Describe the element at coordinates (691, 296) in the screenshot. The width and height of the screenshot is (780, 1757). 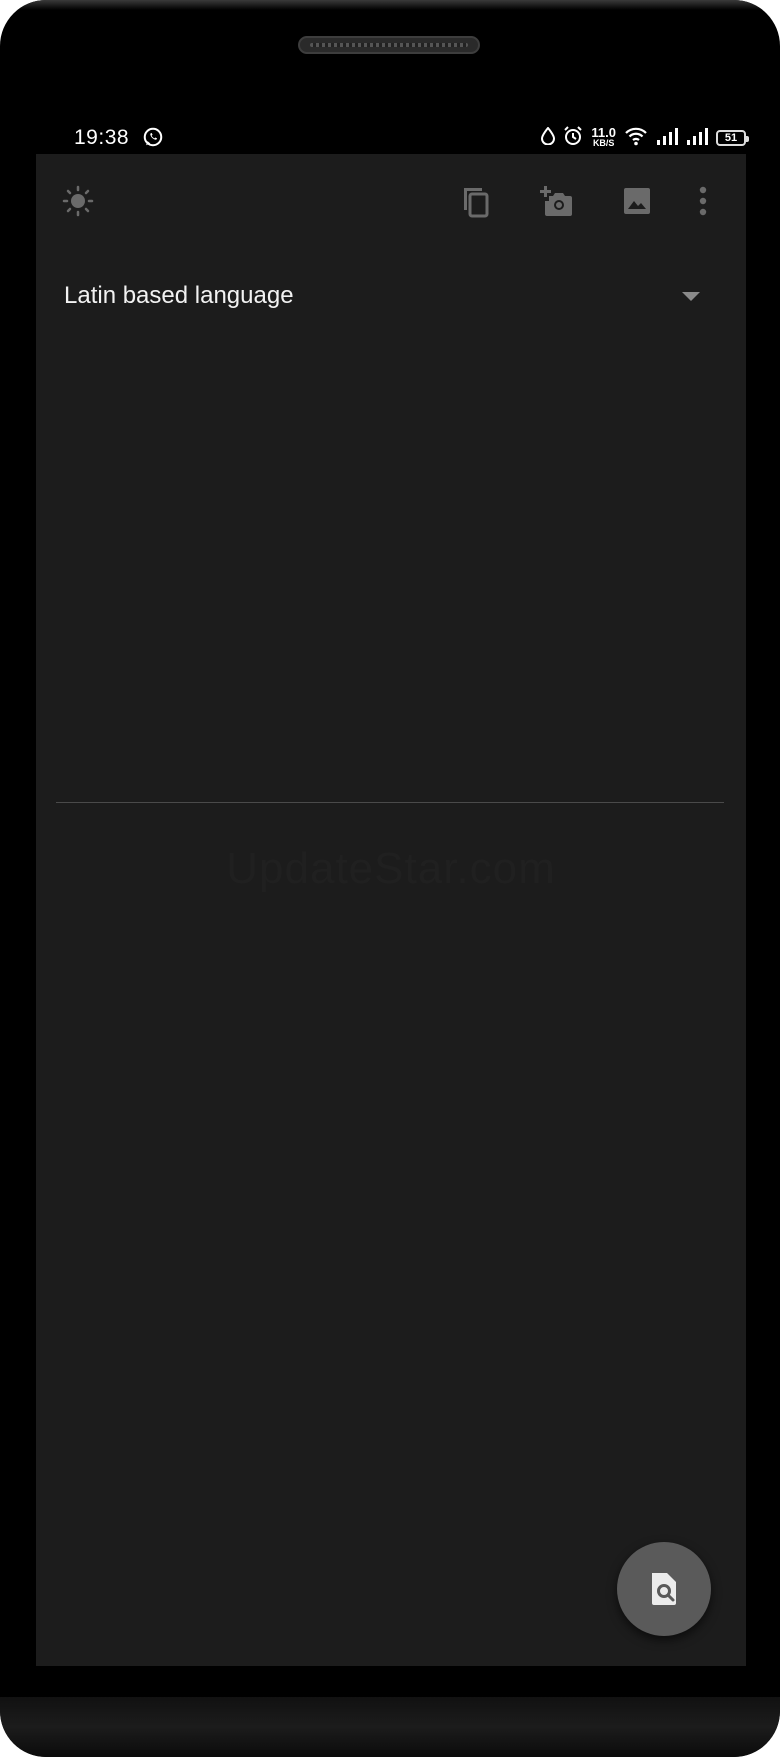
I see `chevron-down-icon` at that location.